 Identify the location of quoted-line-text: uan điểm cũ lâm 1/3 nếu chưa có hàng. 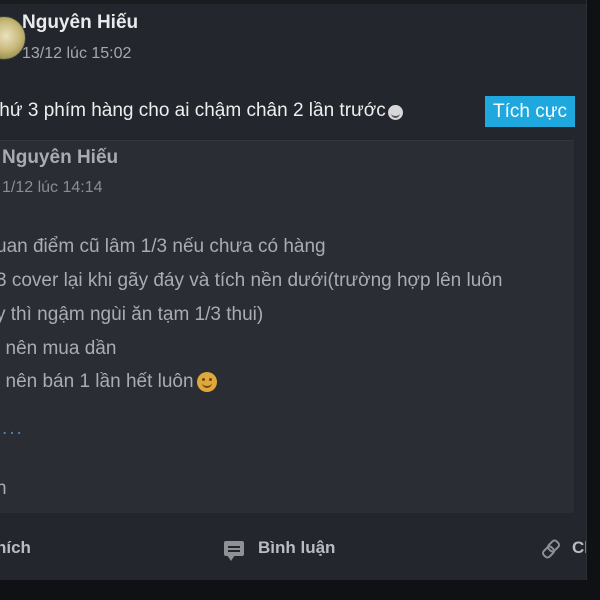
(163, 246).